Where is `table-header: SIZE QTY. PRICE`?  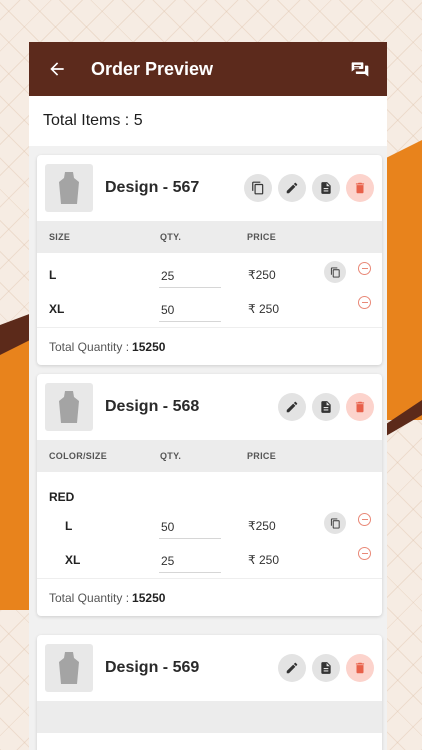 table-header: SIZE QTY. PRICE is located at coordinates (209, 237).